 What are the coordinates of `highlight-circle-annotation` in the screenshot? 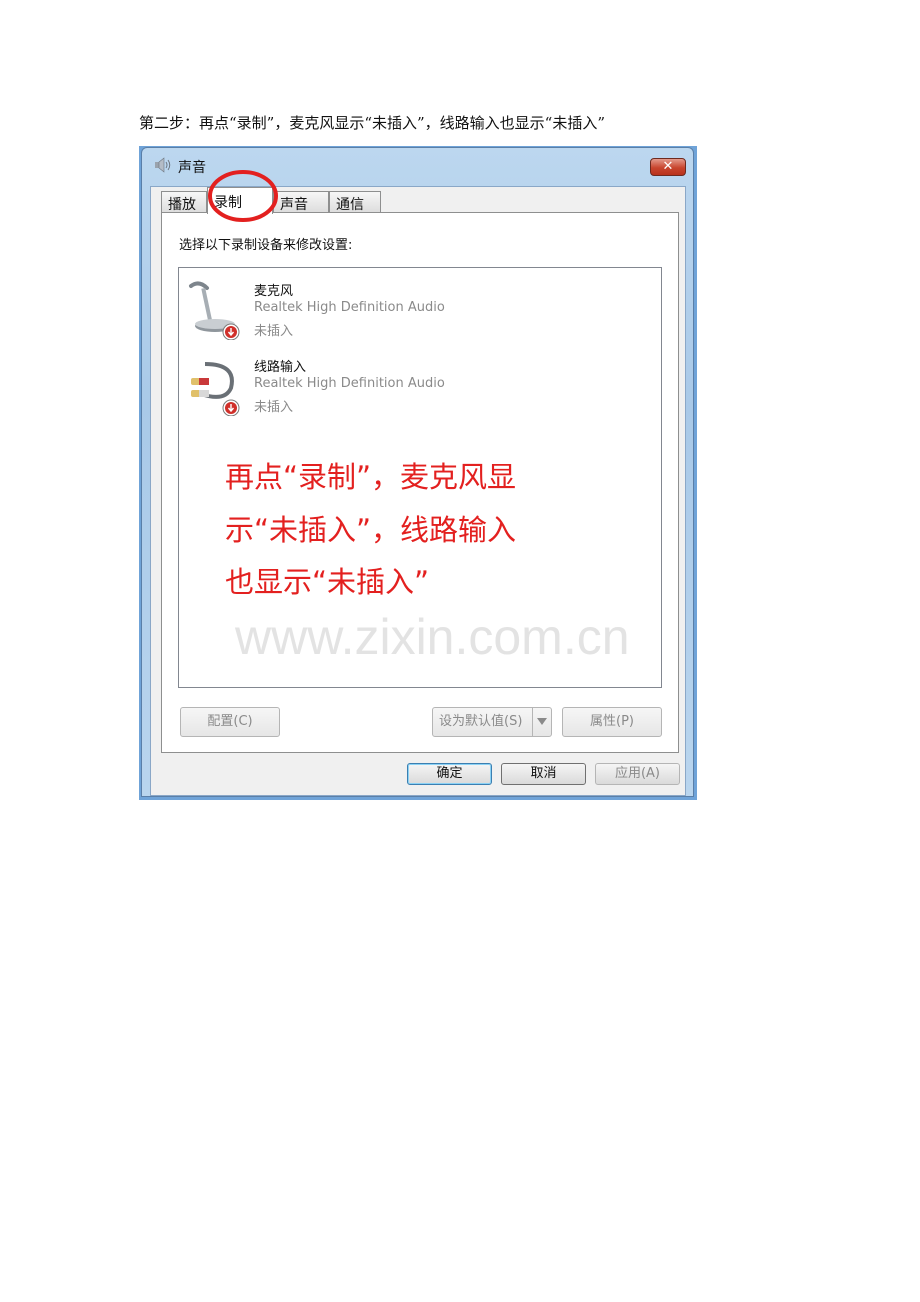 It's located at (243, 196).